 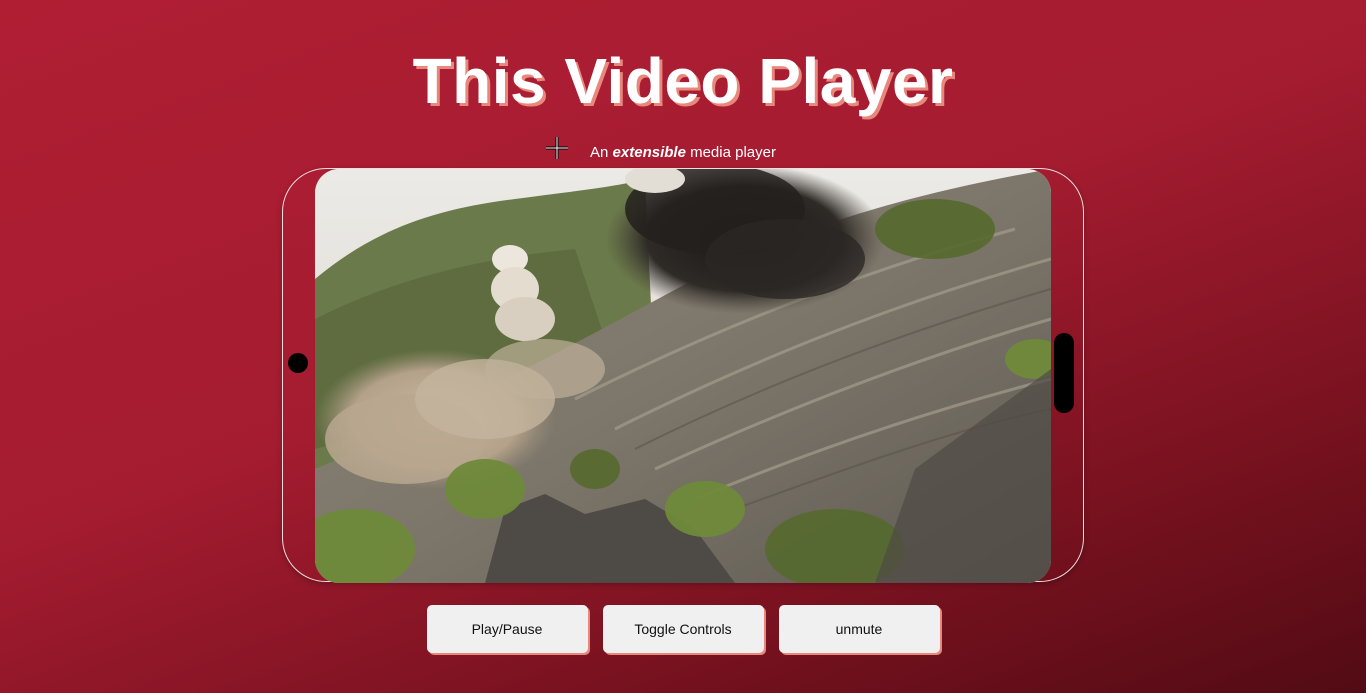 What do you see at coordinates (683, 81) in the screenshot?
I see `page-title: This Video Player` at bounding box center [683, 81].